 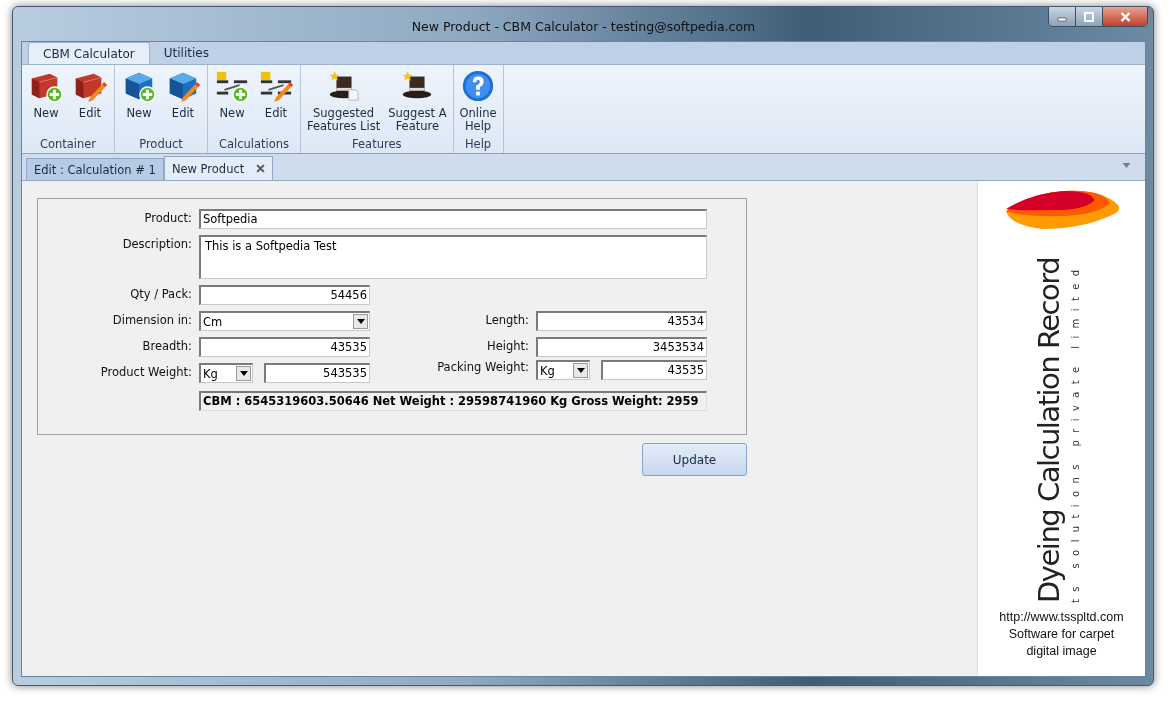 What do you see at coordinates (344, 102) in the screenshot?
I see `ribbon-button: Suggested Features List` at bounding box center [344, 102].